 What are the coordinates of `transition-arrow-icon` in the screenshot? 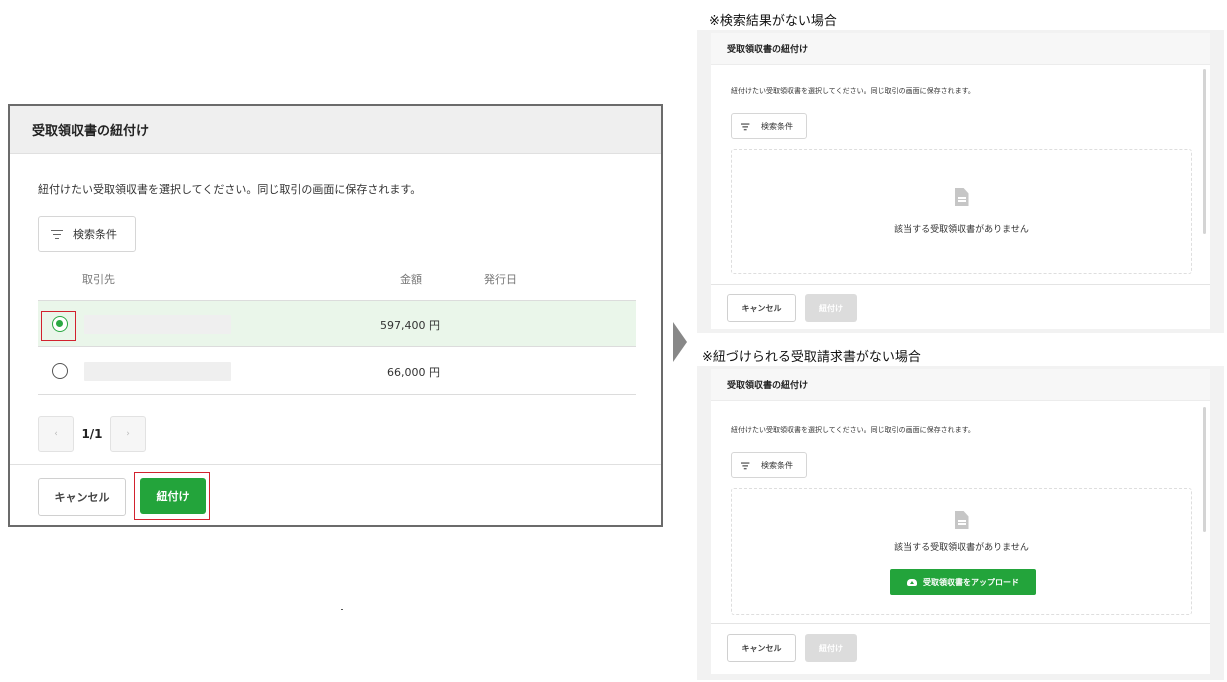 It's located at (680, 342).